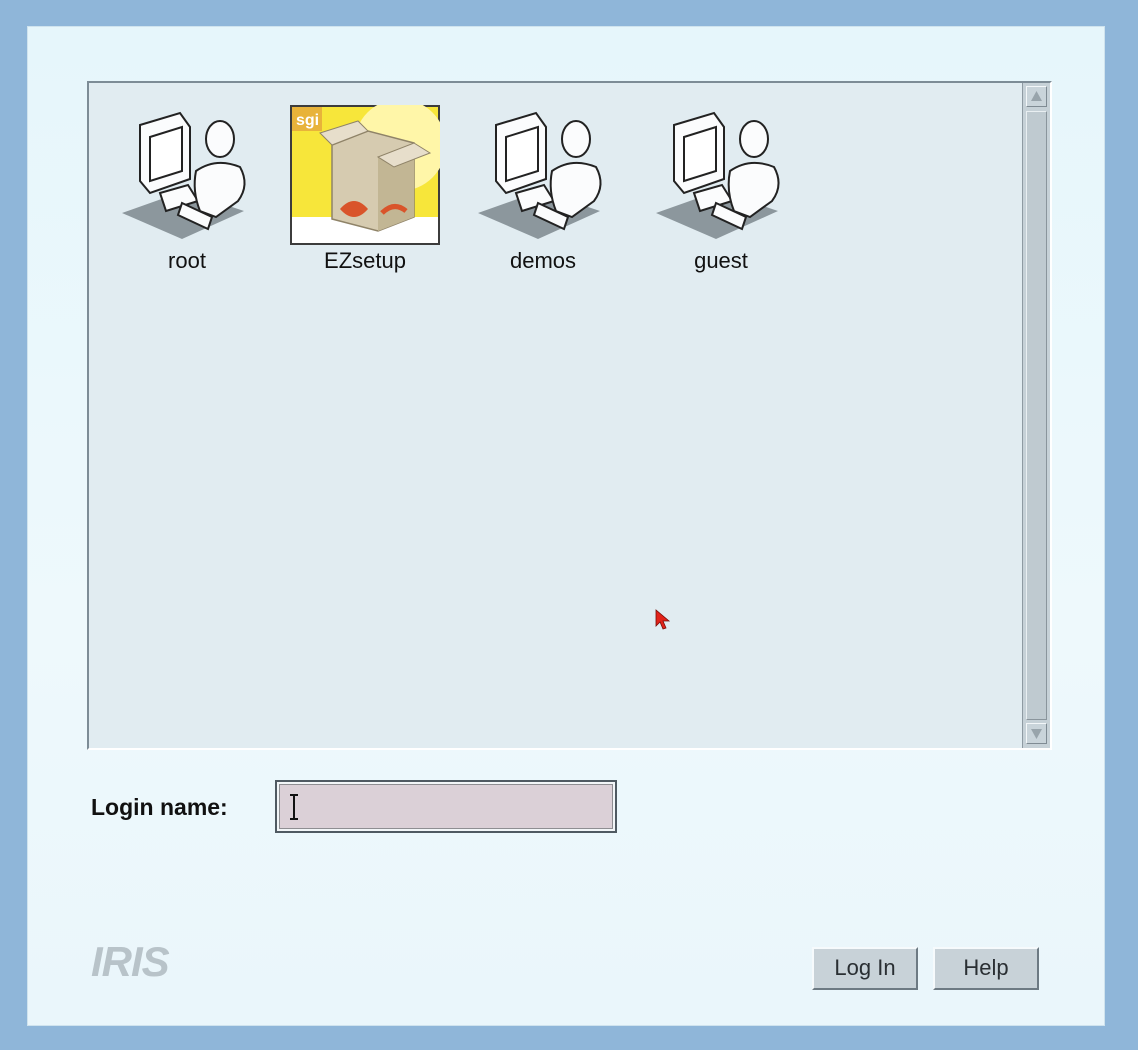 Image resolution: width=1138 pixels, height=1050 pixels. I want to click on user-icon-guest: guest, so click(721, 189).